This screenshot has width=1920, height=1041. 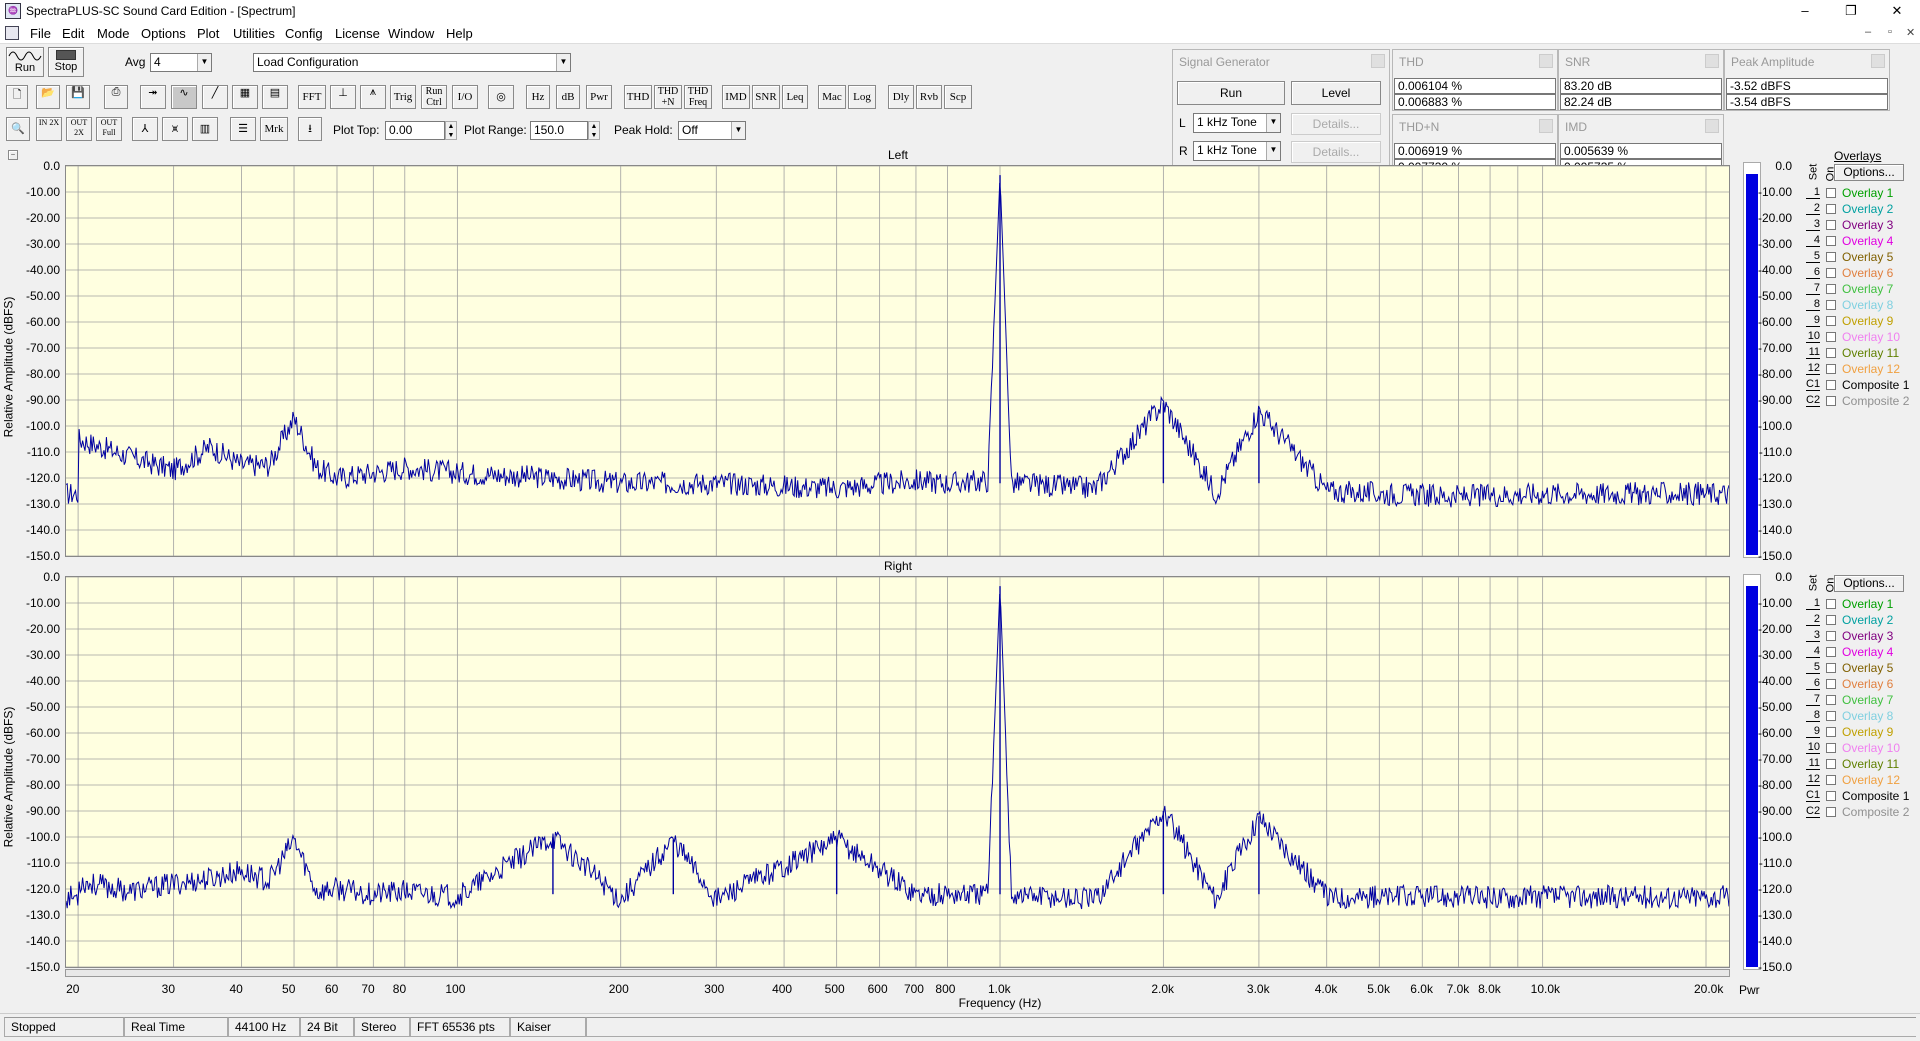 What do you see at coordinates (312, 97) in the screenshot?
I see `fft-button: FFT` at bounding box center [312, 97].